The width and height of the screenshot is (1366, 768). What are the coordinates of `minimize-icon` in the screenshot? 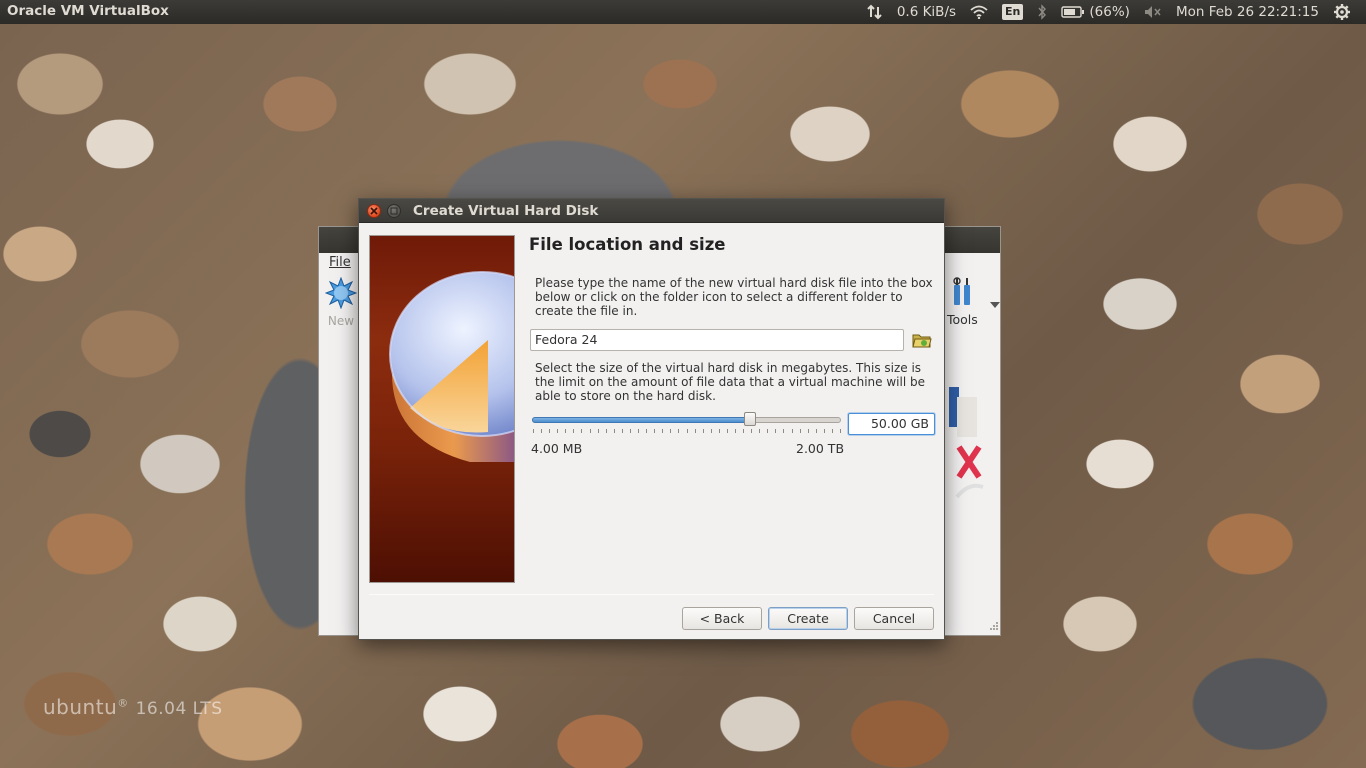 It's located at (394, 211).